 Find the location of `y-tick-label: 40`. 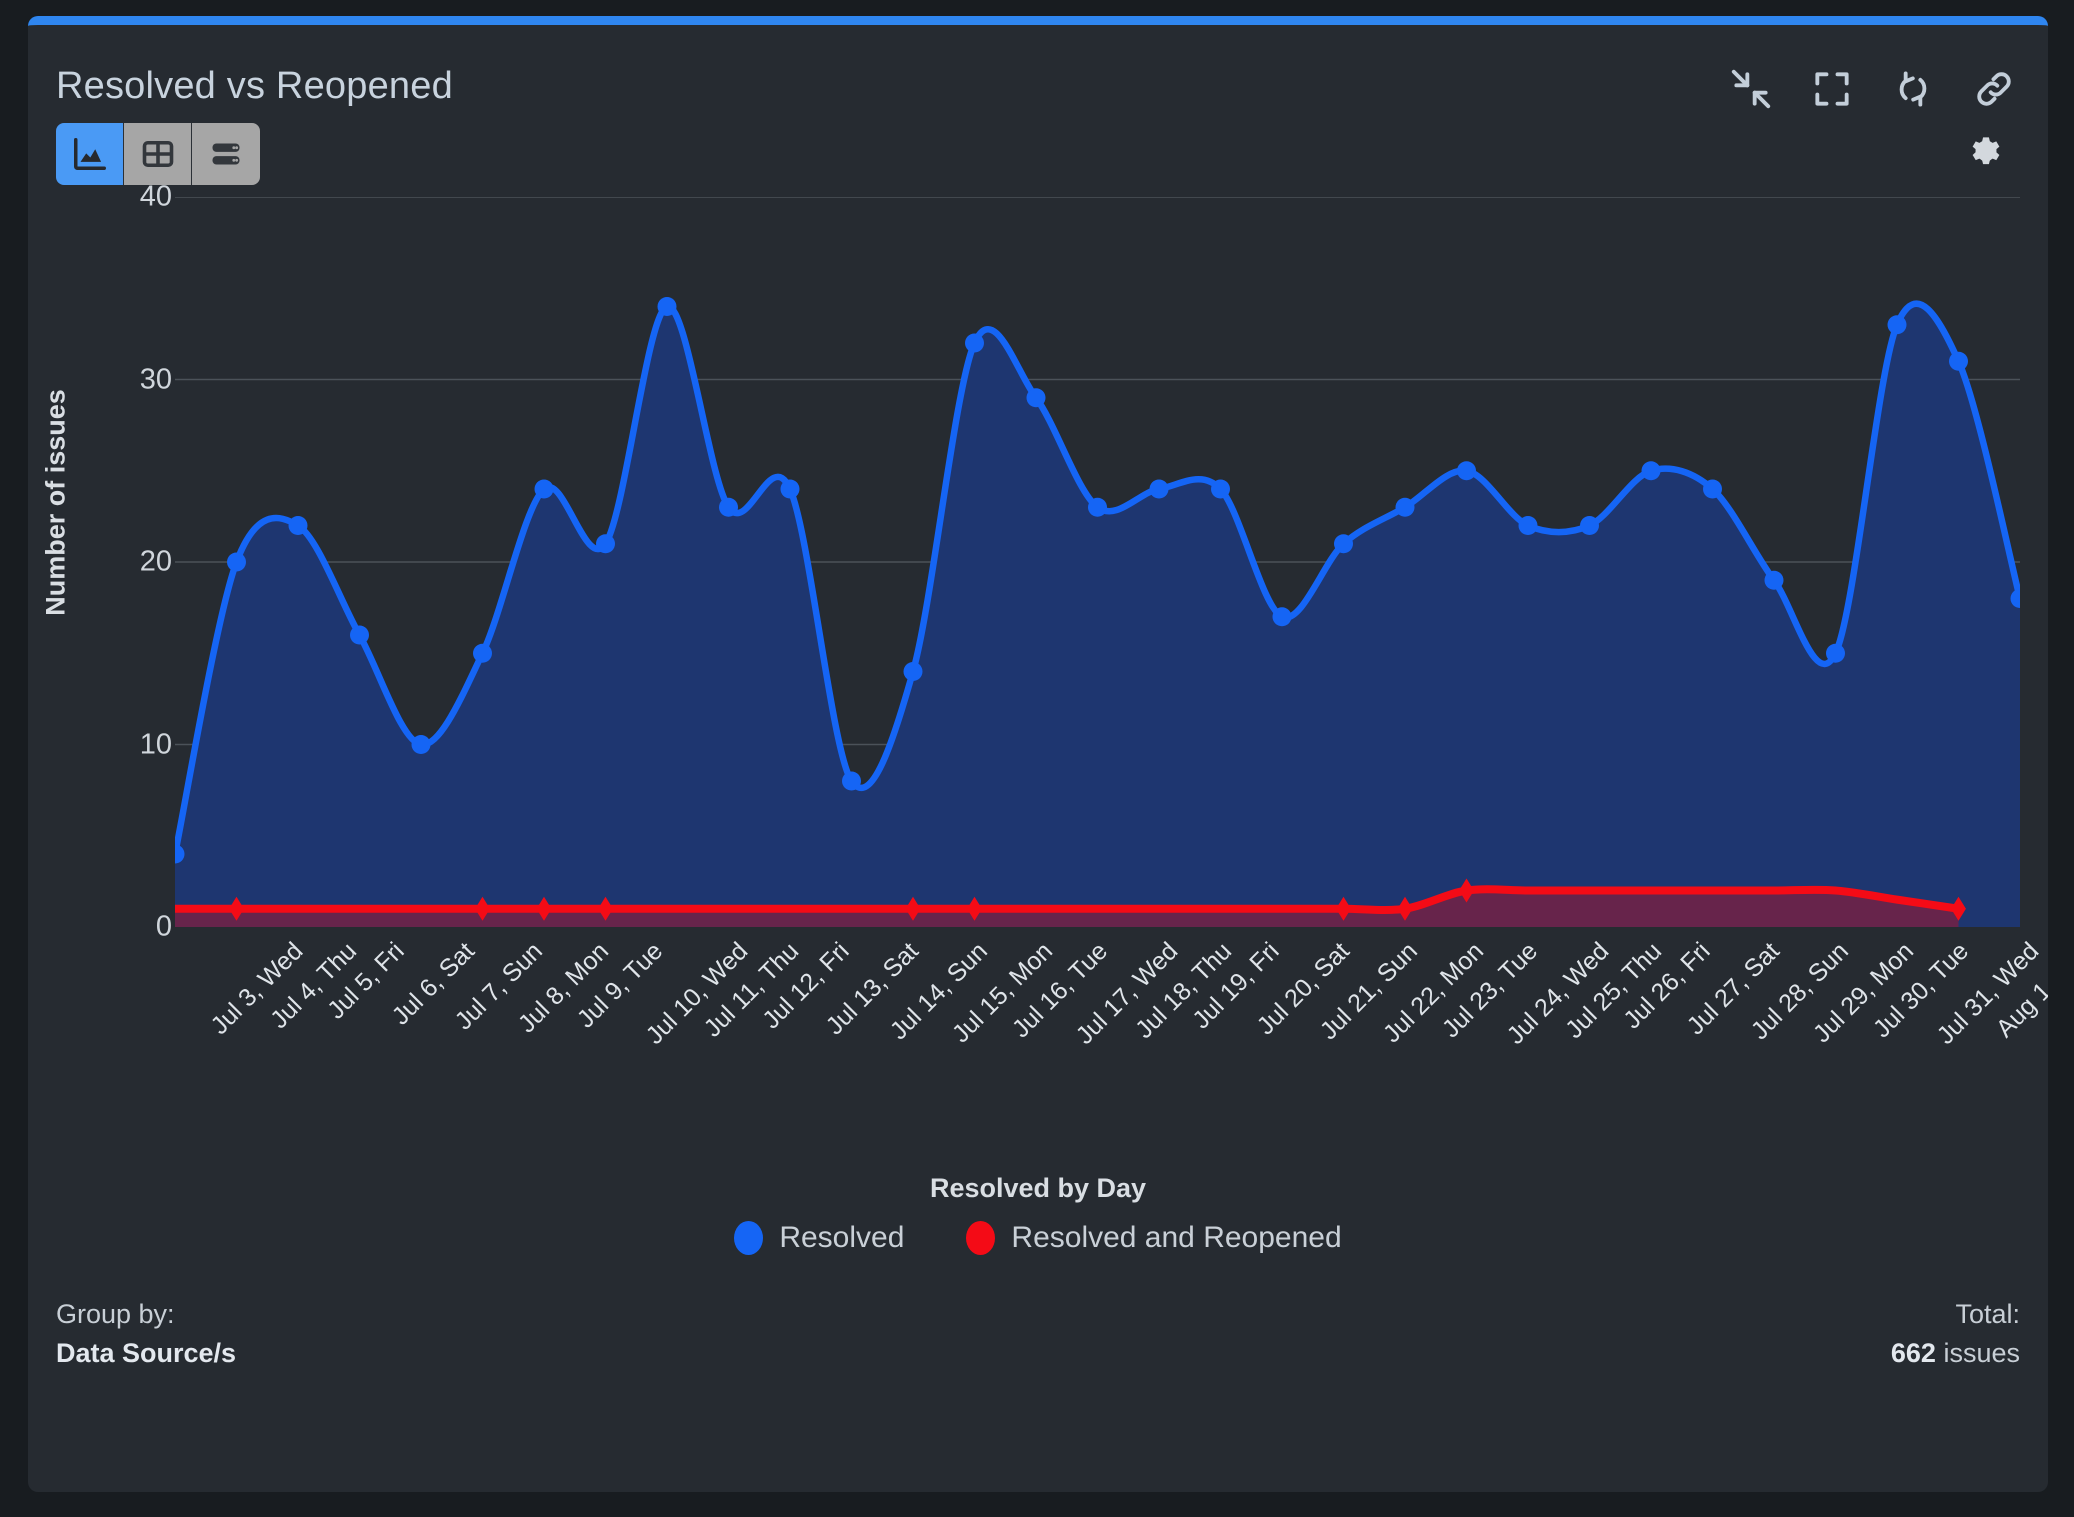

y-tick-label: 40 is located at coordinates (155, 196).